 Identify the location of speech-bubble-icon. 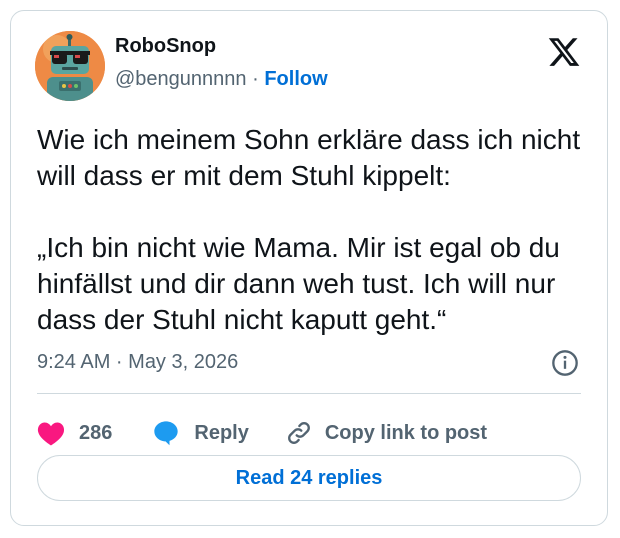
(166, 433).